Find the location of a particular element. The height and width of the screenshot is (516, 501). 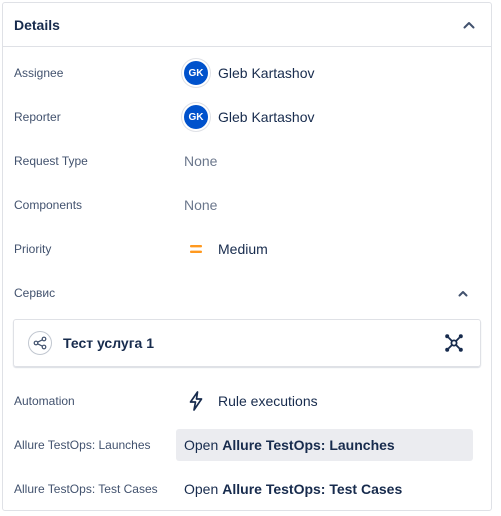

test-cases-label: Allure TestOps: Test Cases is located at coordinates (86, 489).